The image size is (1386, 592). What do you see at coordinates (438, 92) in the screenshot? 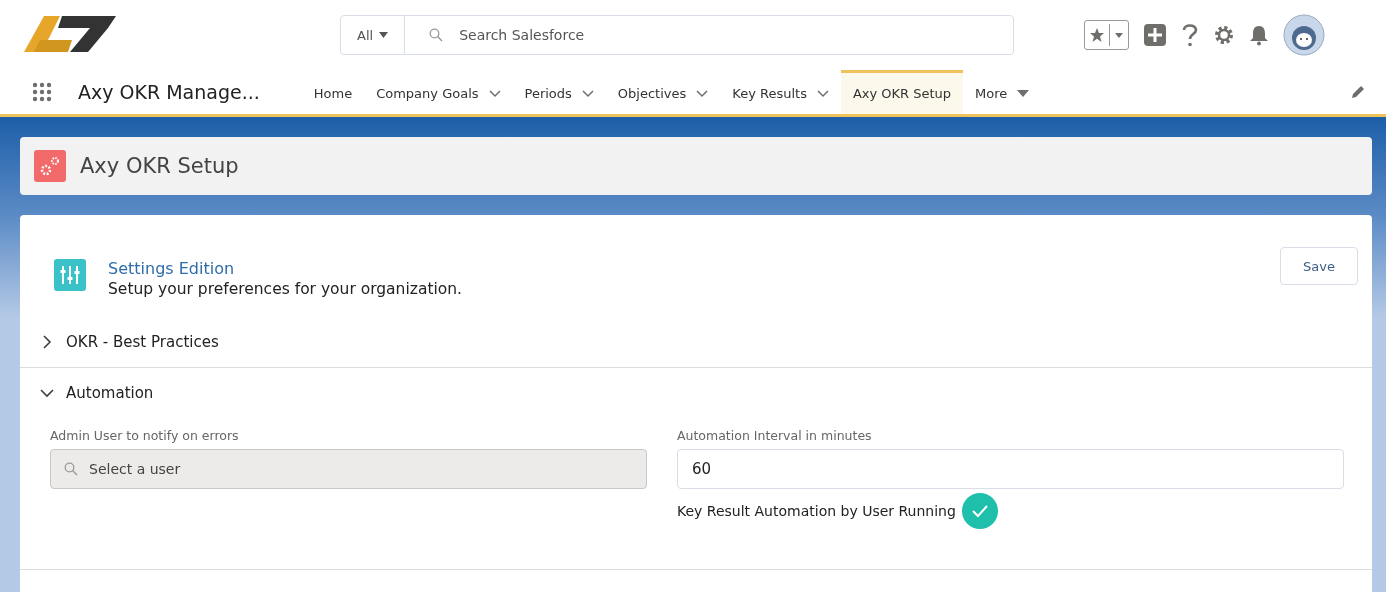
I see `nav-tab: Company Goals` at bounding box center [438, 92].